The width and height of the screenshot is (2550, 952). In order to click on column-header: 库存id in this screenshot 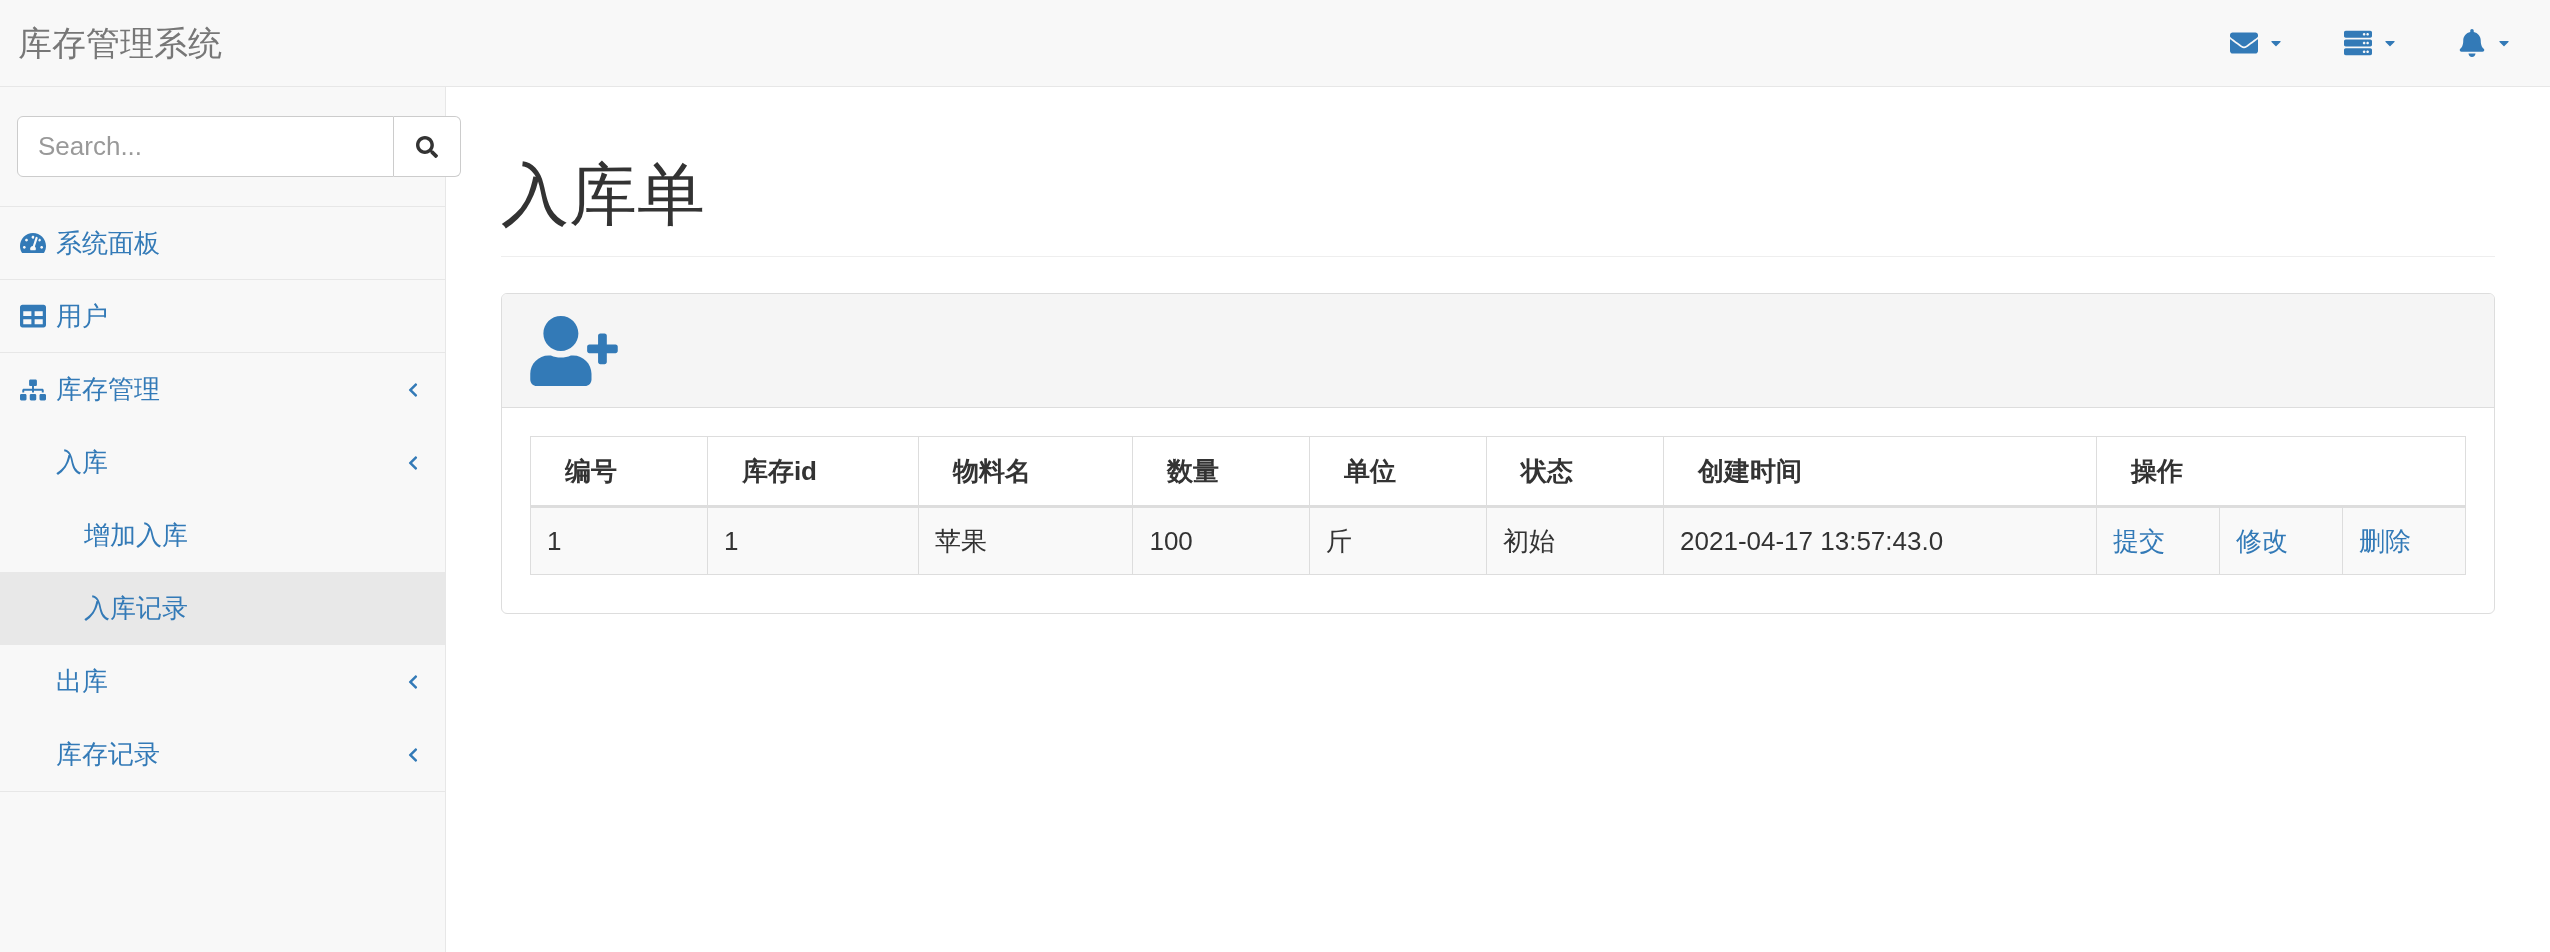, I will do `click(813, 471)`.